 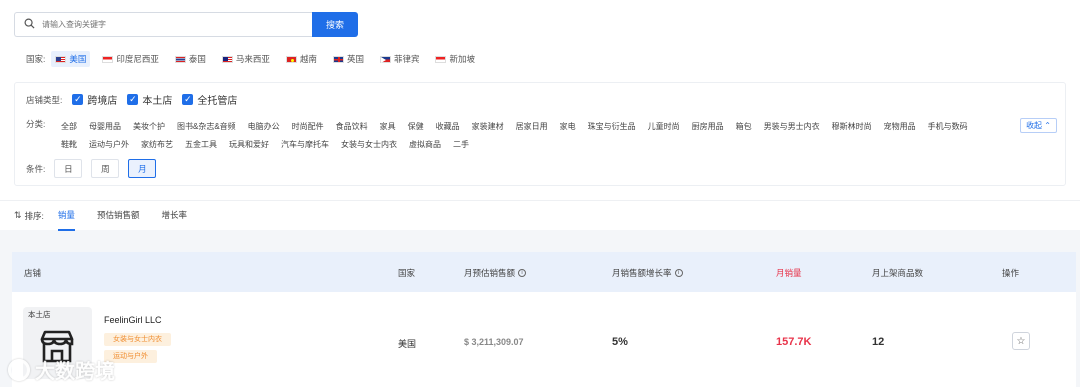 What do you see at coordinates (252, 59) in the screenshot?
I see `country-label-malaysia: 马来西亚` at bounding box center [252, 59].